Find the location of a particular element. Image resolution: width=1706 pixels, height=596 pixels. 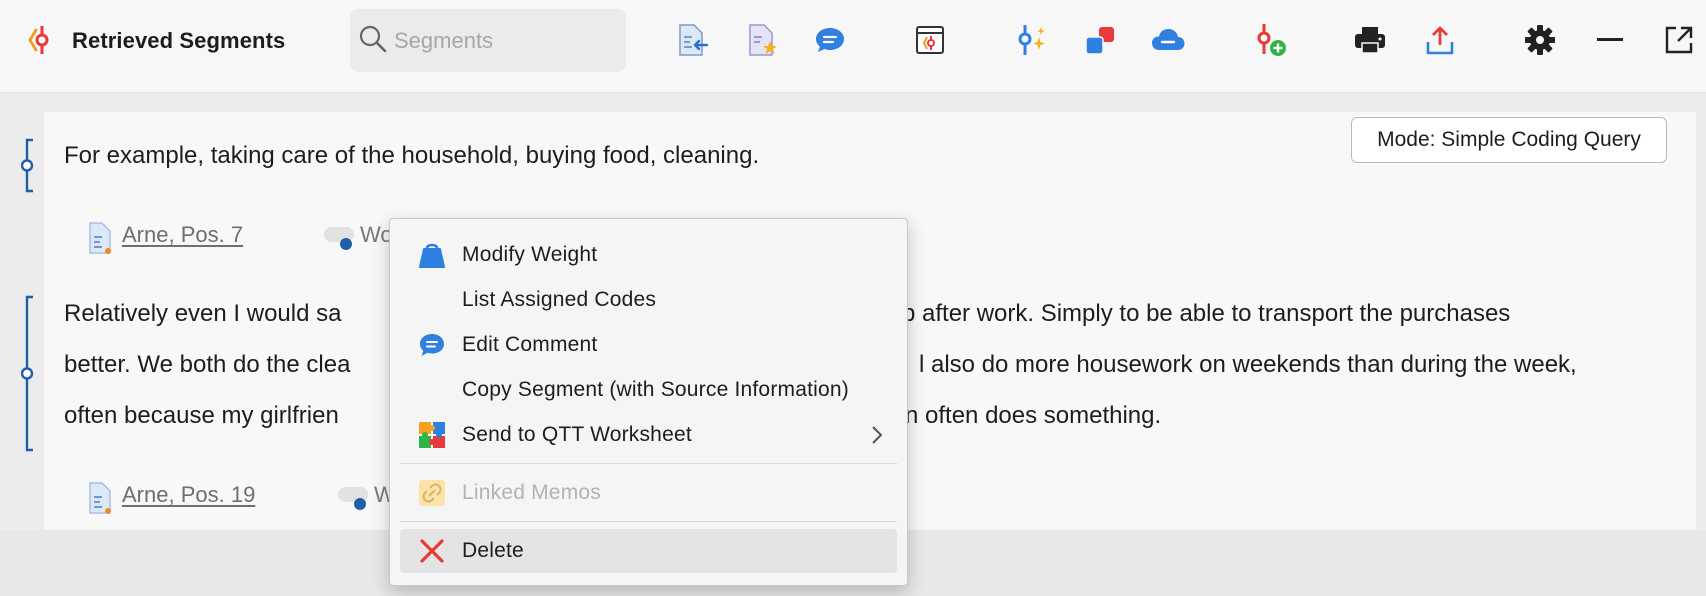

weight-label: Wo is located at coordinates (376, 234).